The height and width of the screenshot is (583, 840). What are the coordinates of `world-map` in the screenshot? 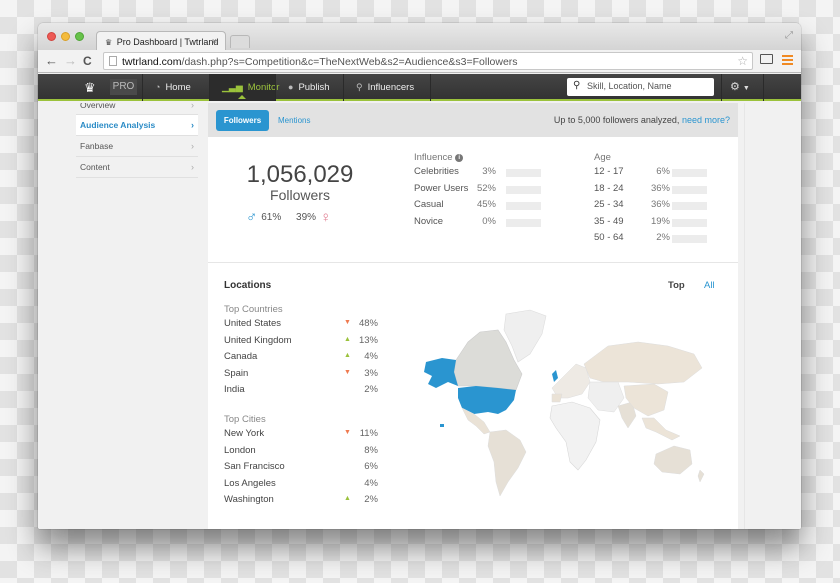 It's located at (563, 402).